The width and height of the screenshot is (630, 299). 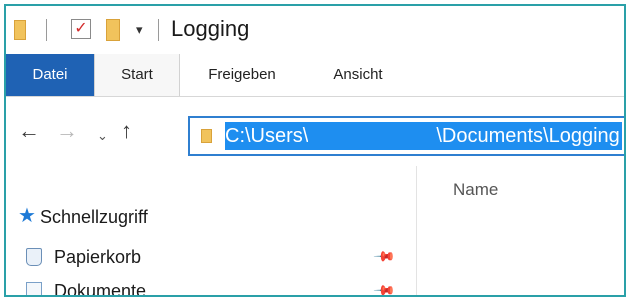 What do you see at coordinates (50, 75) in the screenshot?
I see `tab-file: Datei` at bounding box center [50, 75].